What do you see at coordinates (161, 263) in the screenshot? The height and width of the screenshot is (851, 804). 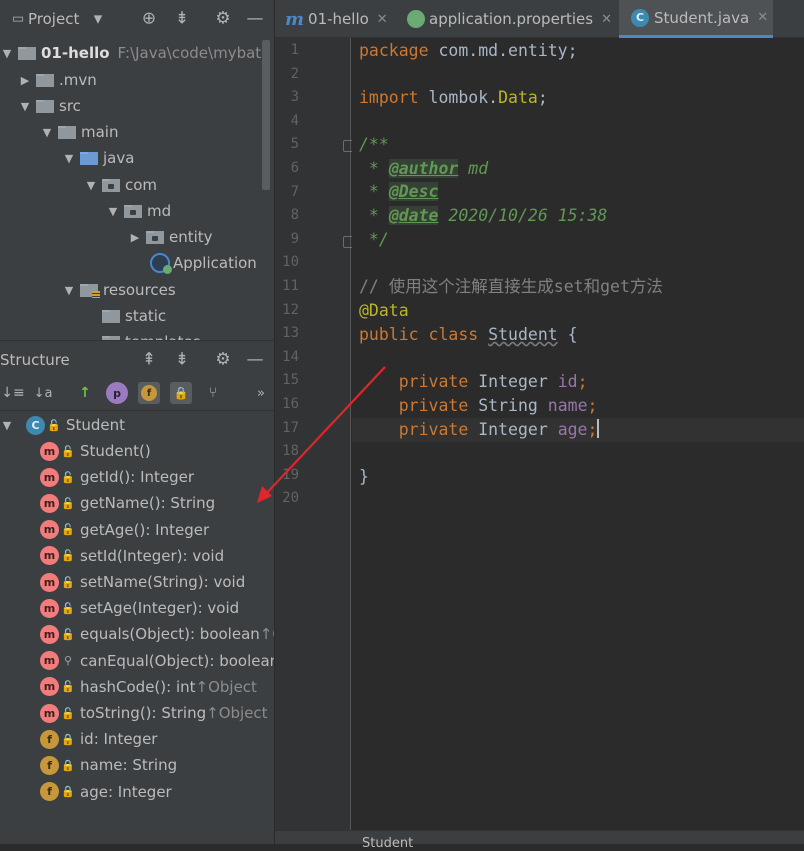 I see `spring-boot-class-icon` at bounding box center [161, 263].